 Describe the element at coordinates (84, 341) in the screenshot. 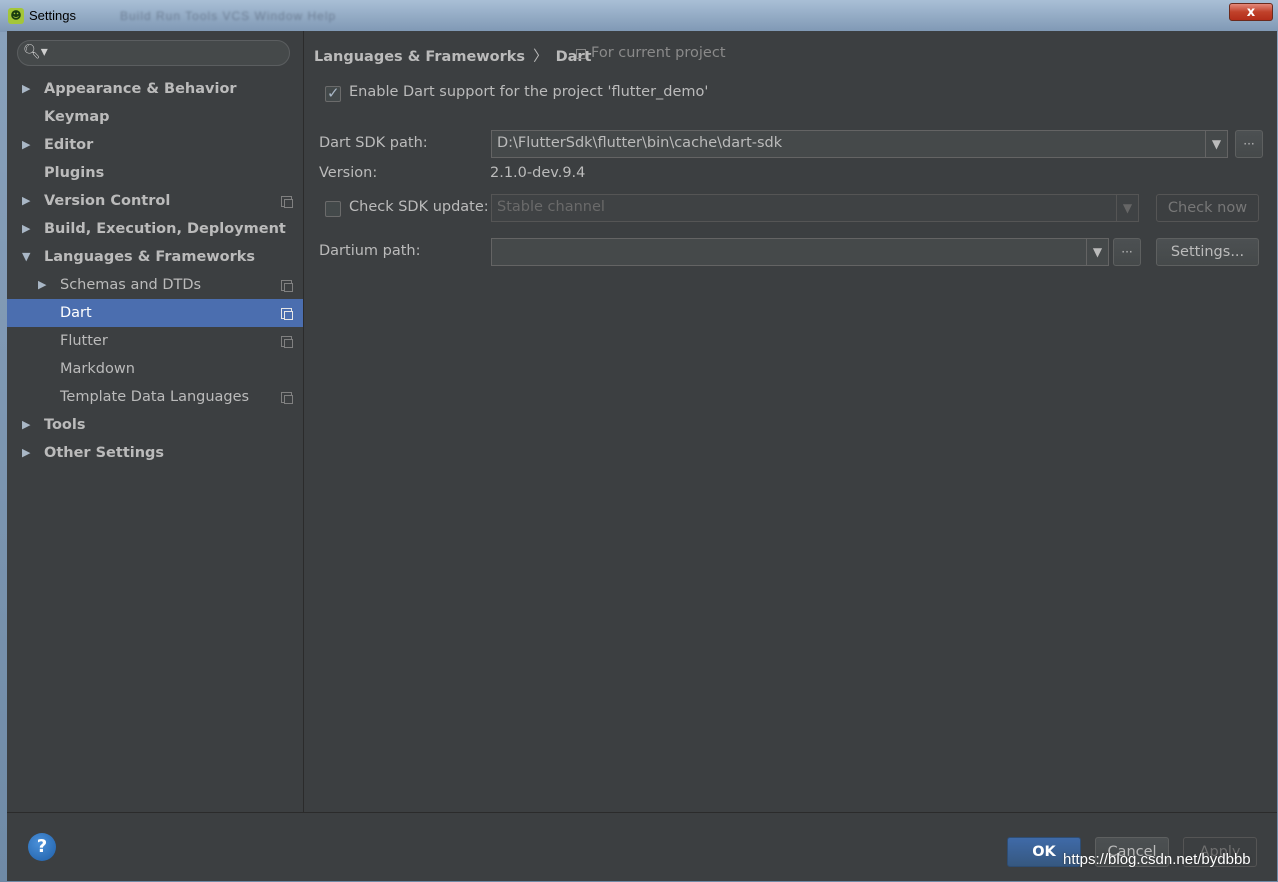

I see `sidebar-item-label: Flutter` at that location.